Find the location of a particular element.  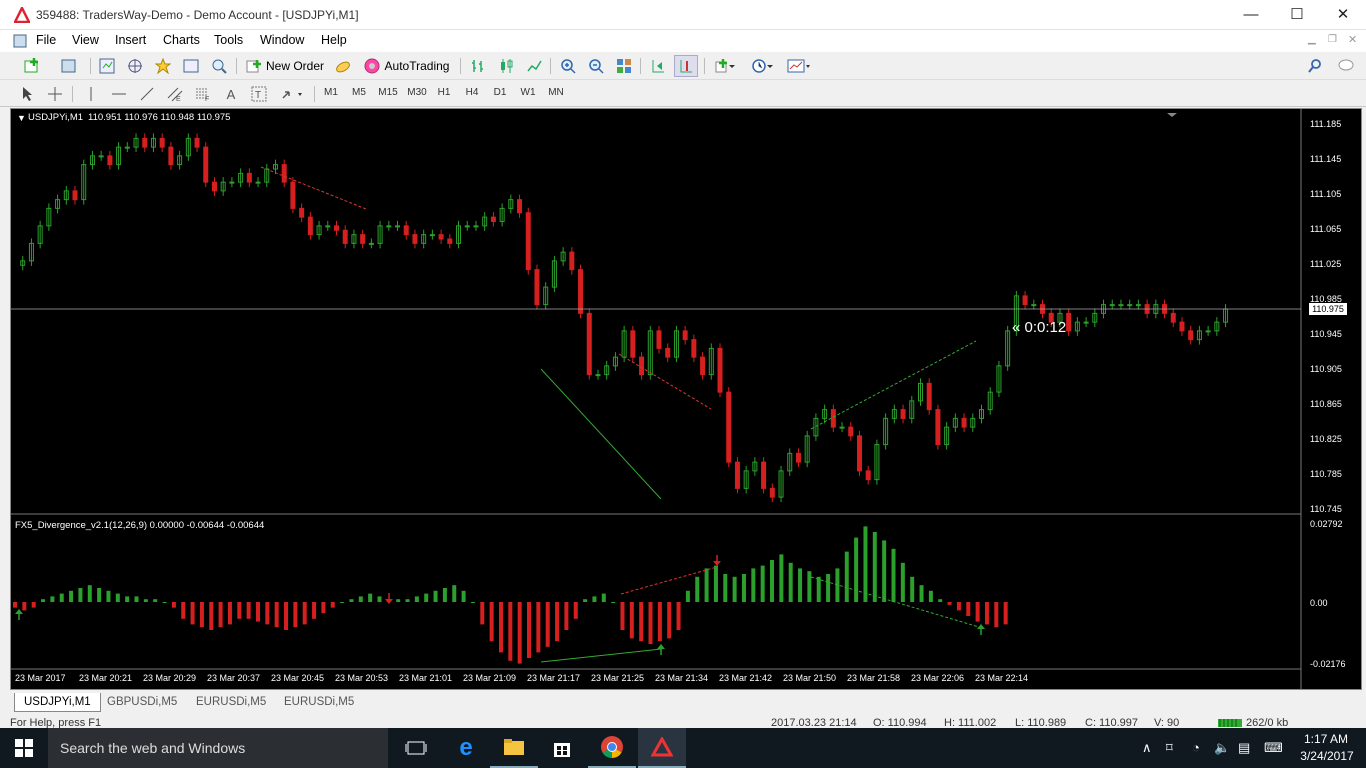

timeframe-w1: W1 is located at coordinates (528, 93).